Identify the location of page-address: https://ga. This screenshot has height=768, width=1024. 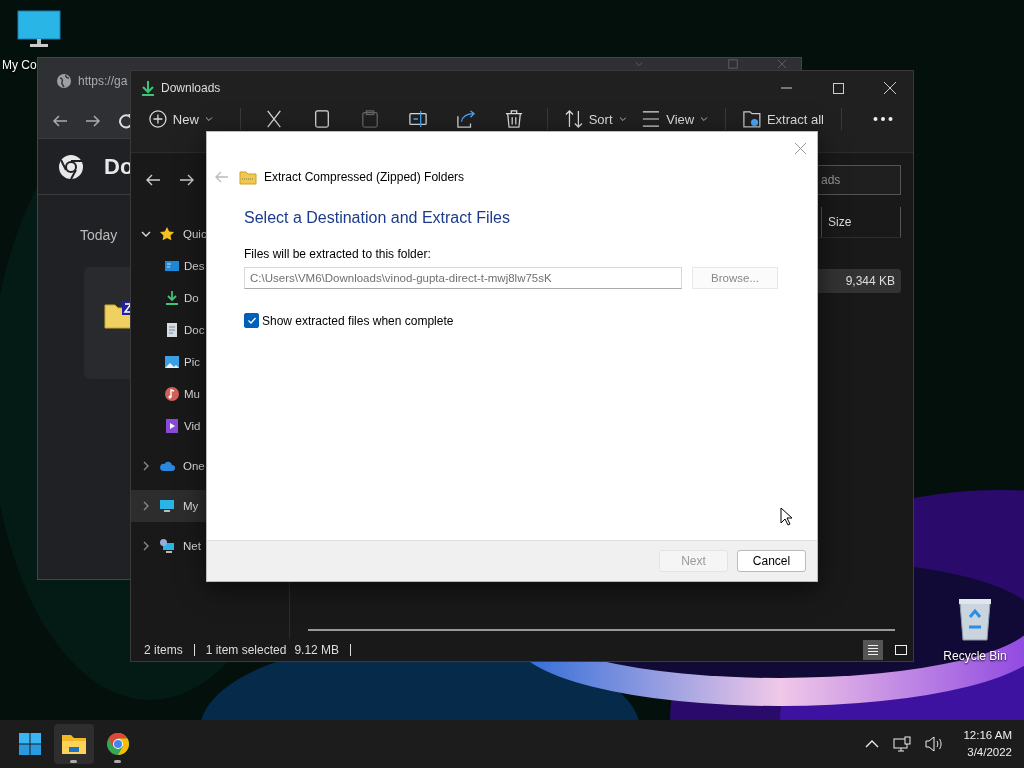
(103, 81).